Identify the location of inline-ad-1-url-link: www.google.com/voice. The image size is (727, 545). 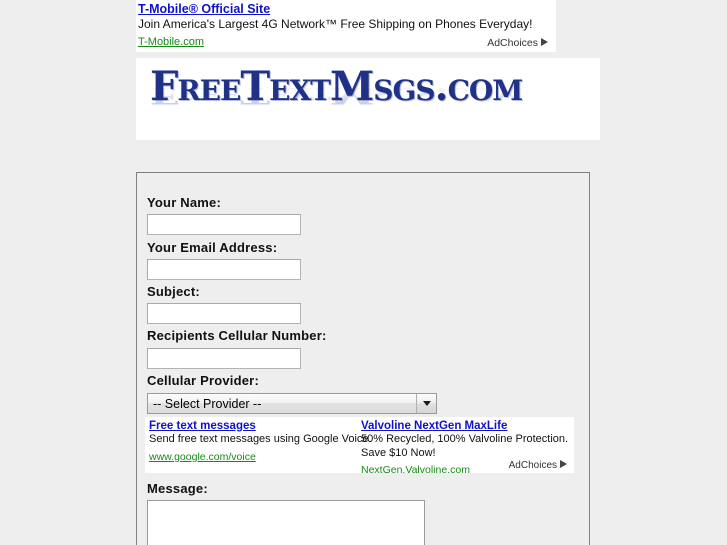
(202, 457).